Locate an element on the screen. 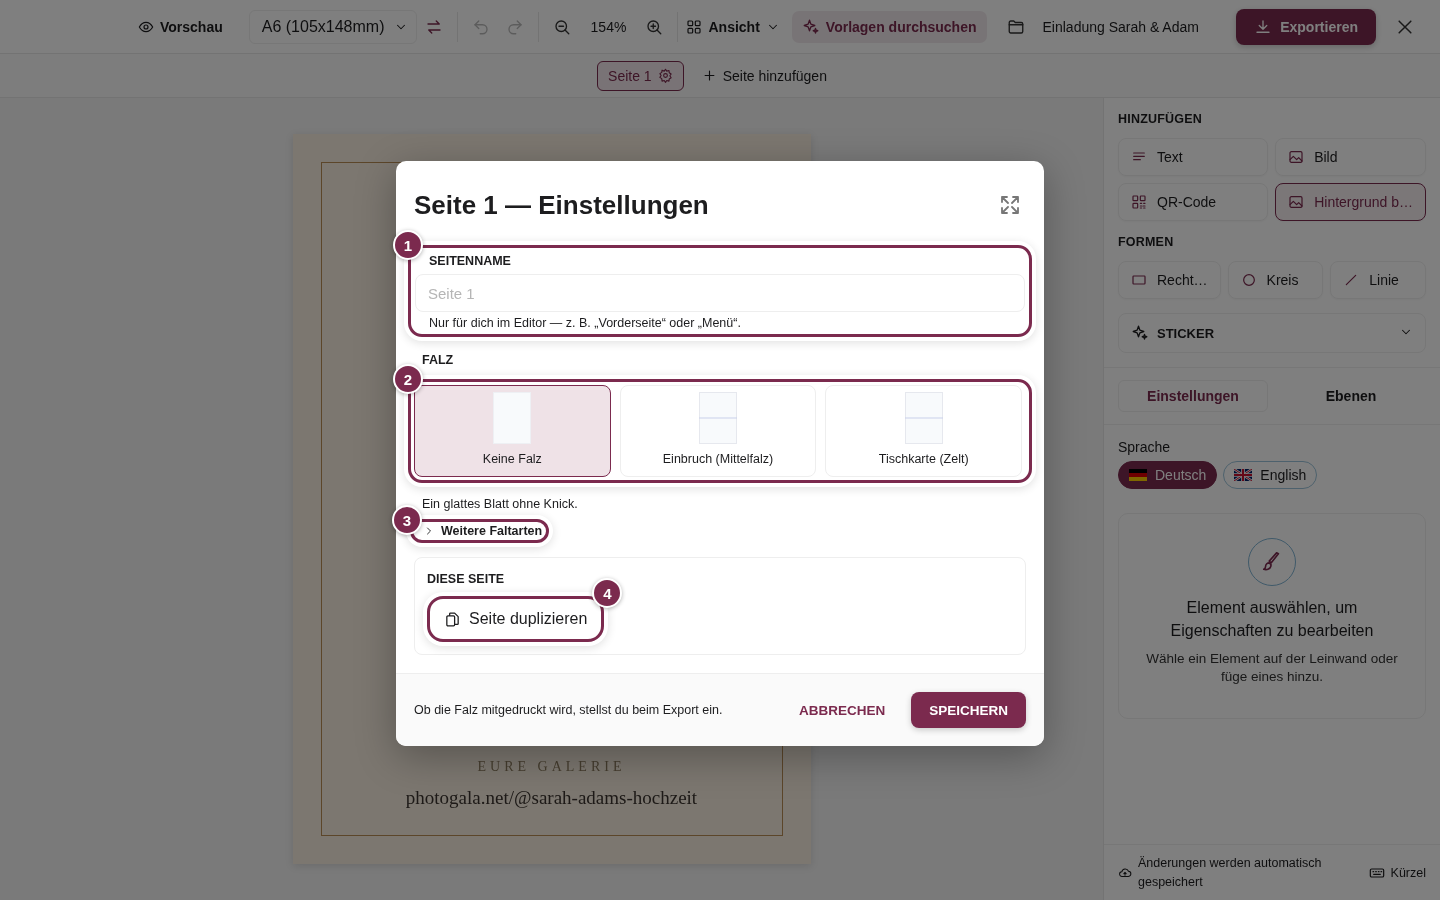 This screenshot has width=1440, height=900. field-label: SEITENNAME is located at coordinates (470, 261).